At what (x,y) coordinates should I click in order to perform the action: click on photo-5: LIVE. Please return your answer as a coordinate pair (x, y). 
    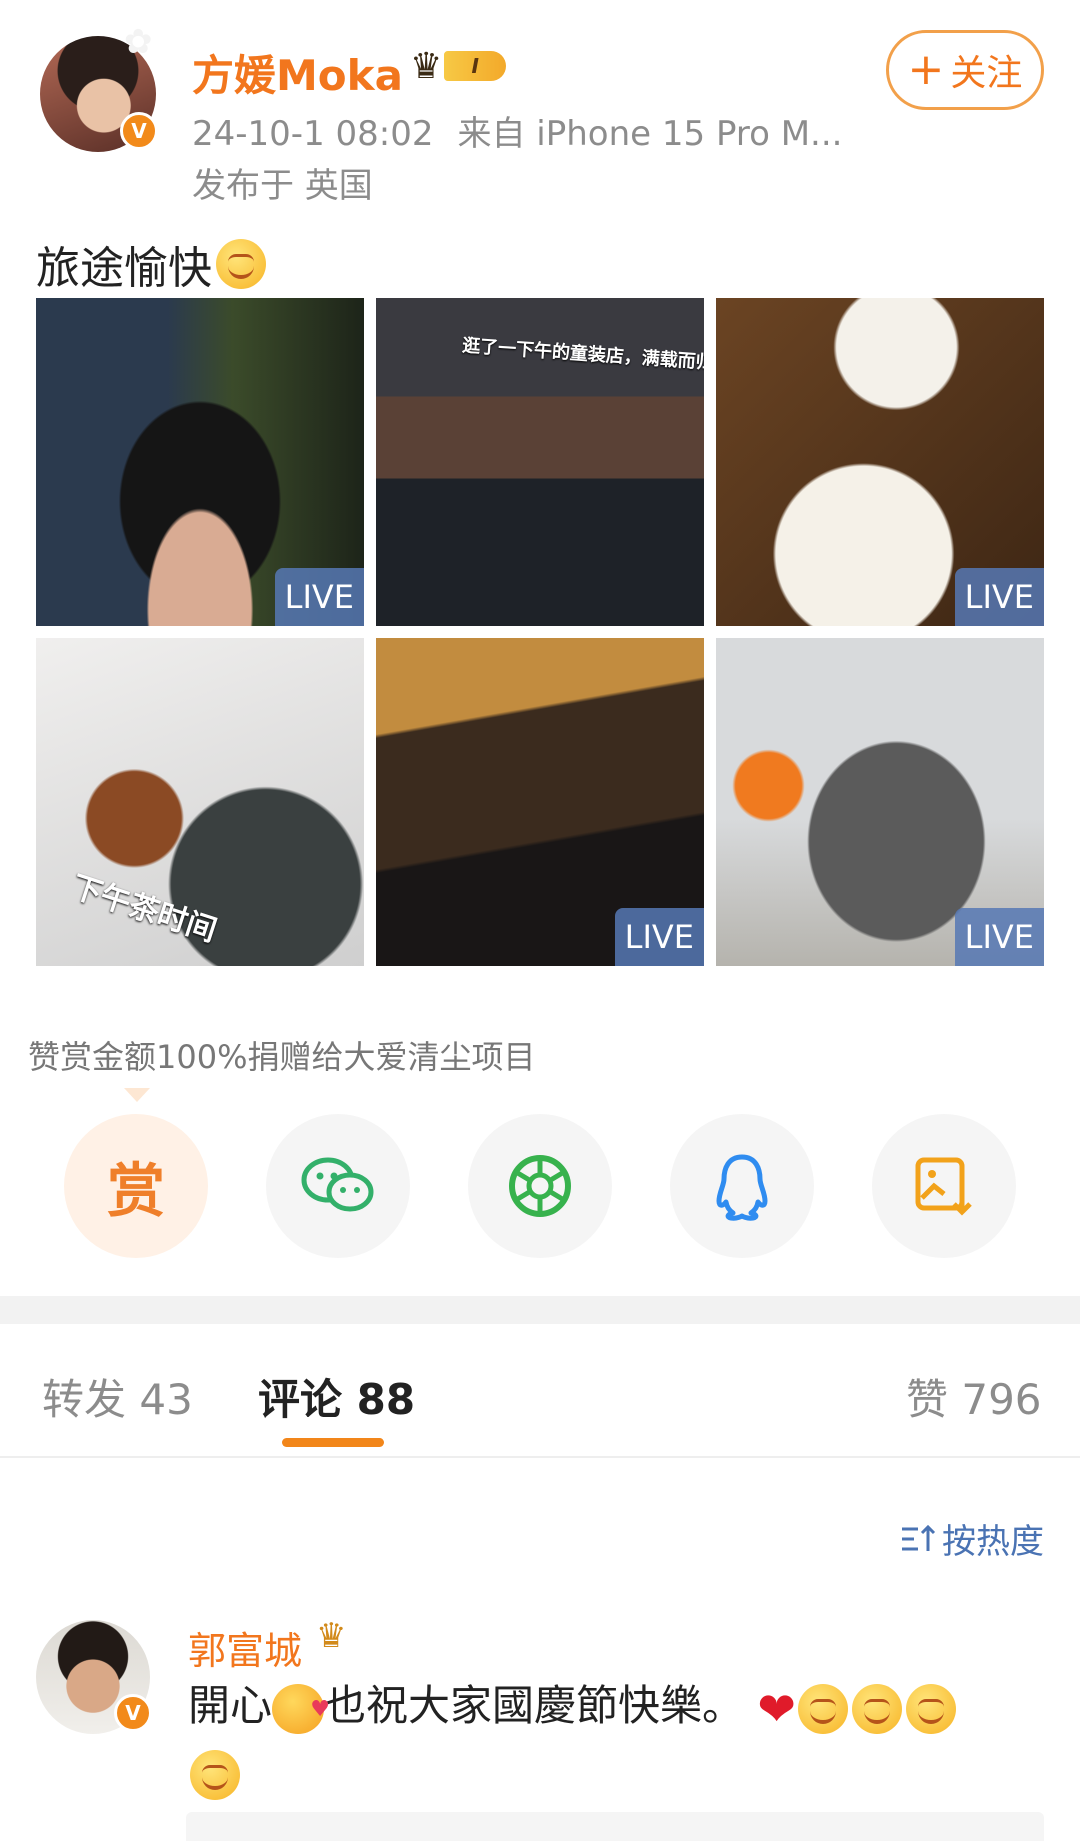
    Looking at the image, I should click on (540, 802).